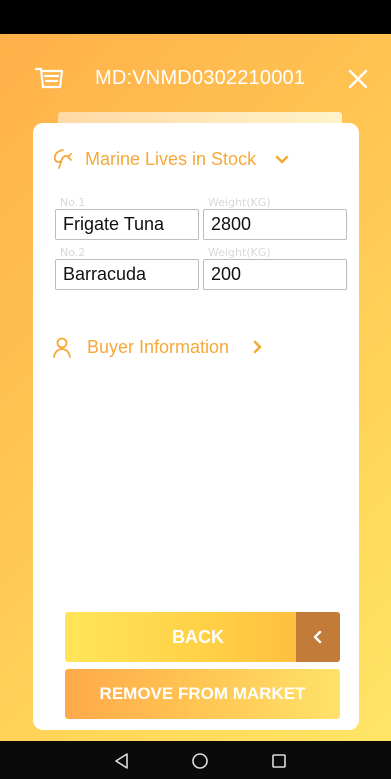  I want to click on back-arrow-box, so click(318, 637).